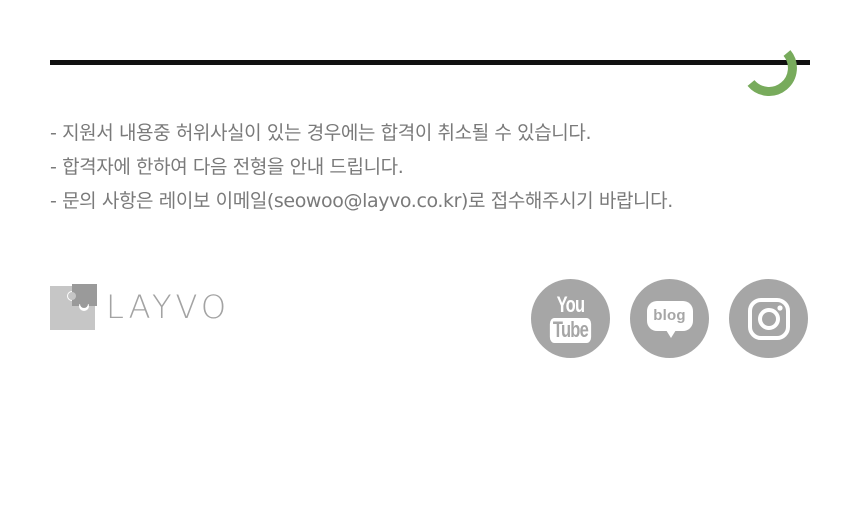 The image size is (860, 528). I want to click on blog-label: blog, so click(669, 315).